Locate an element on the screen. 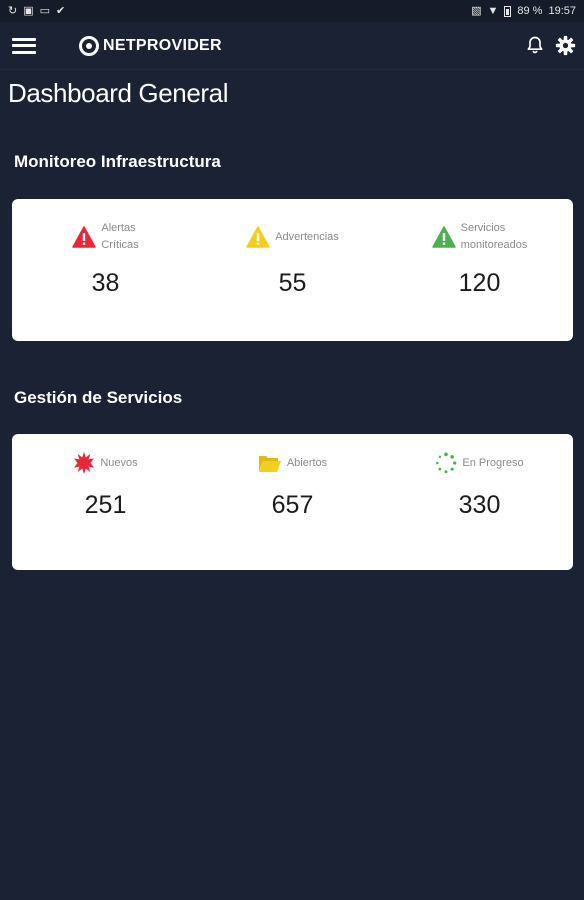 The image size is (584, 900). android-icon: ▣ is located at coordinates (28, 10).